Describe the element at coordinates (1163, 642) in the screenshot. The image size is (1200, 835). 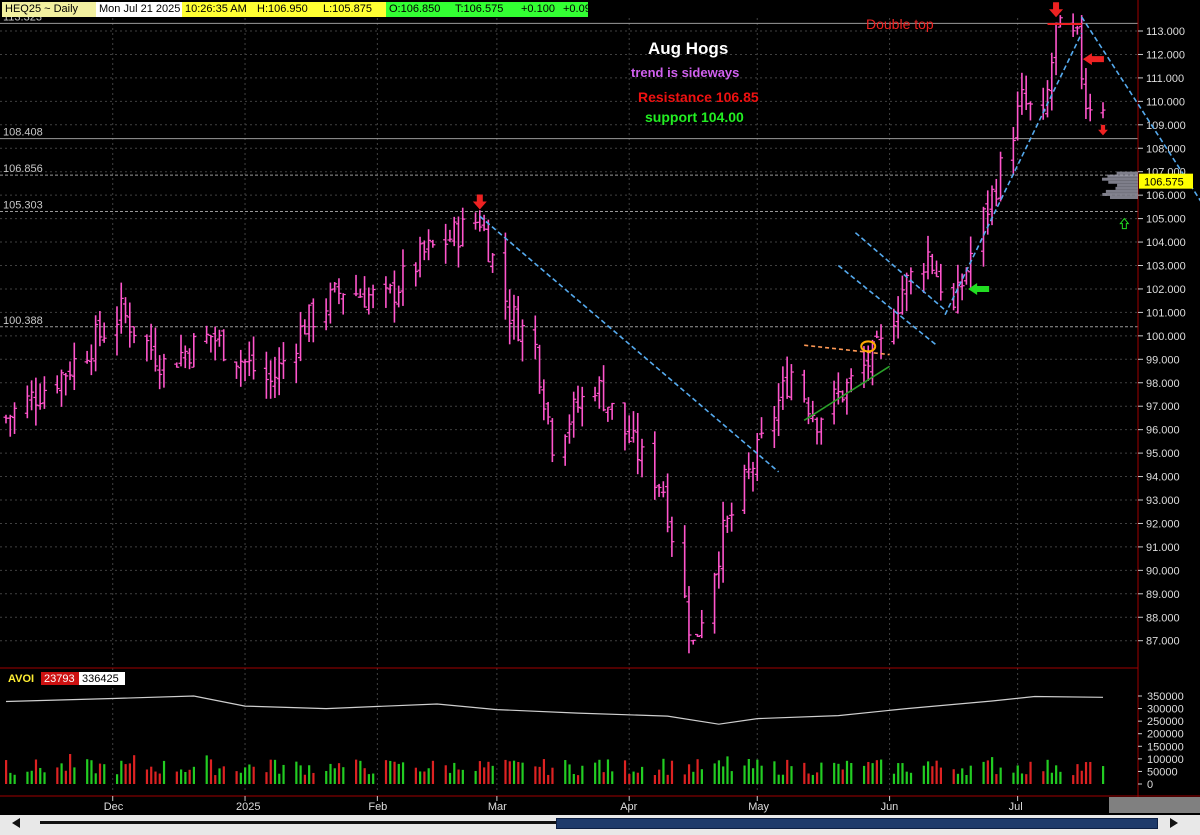
I see `price-tick-label: 87.000` at that location.